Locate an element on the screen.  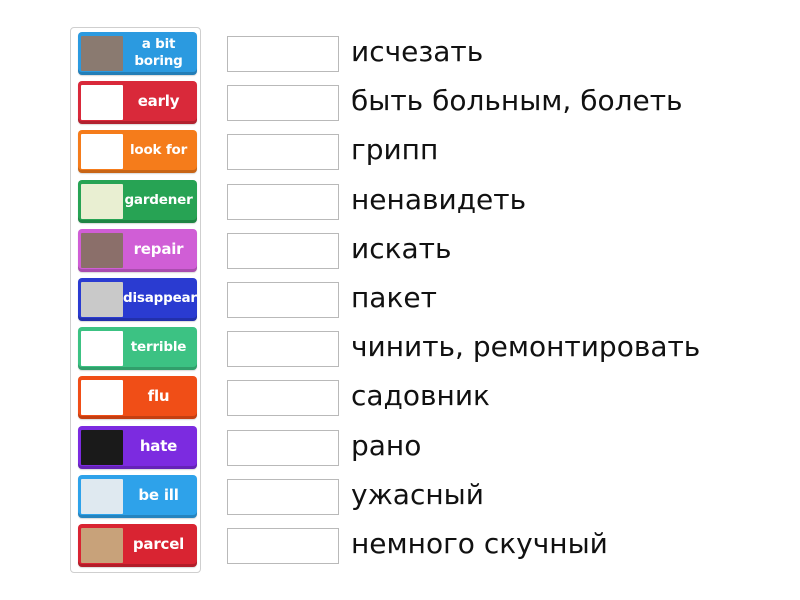
card-terrible: terrible is located at coordinates (137, 349).